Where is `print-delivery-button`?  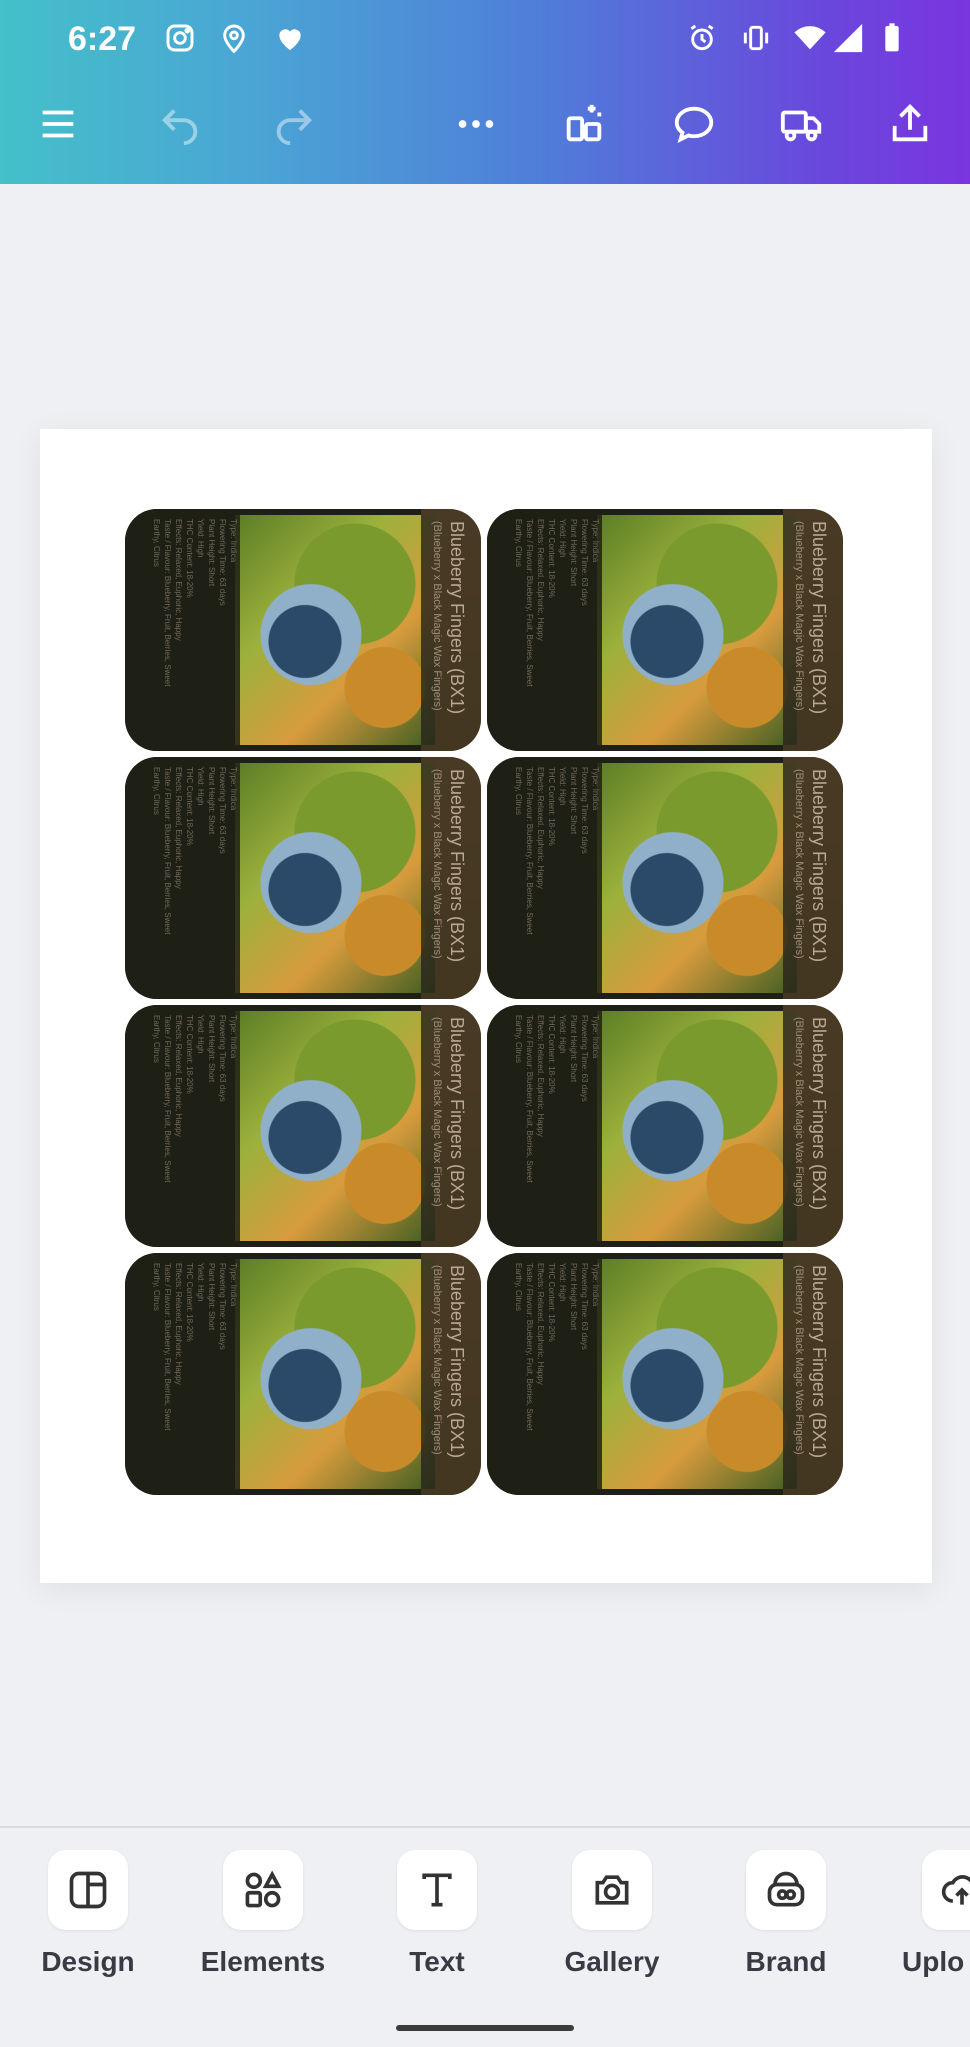 print-delivery-button is located at coordinates (802, 124).